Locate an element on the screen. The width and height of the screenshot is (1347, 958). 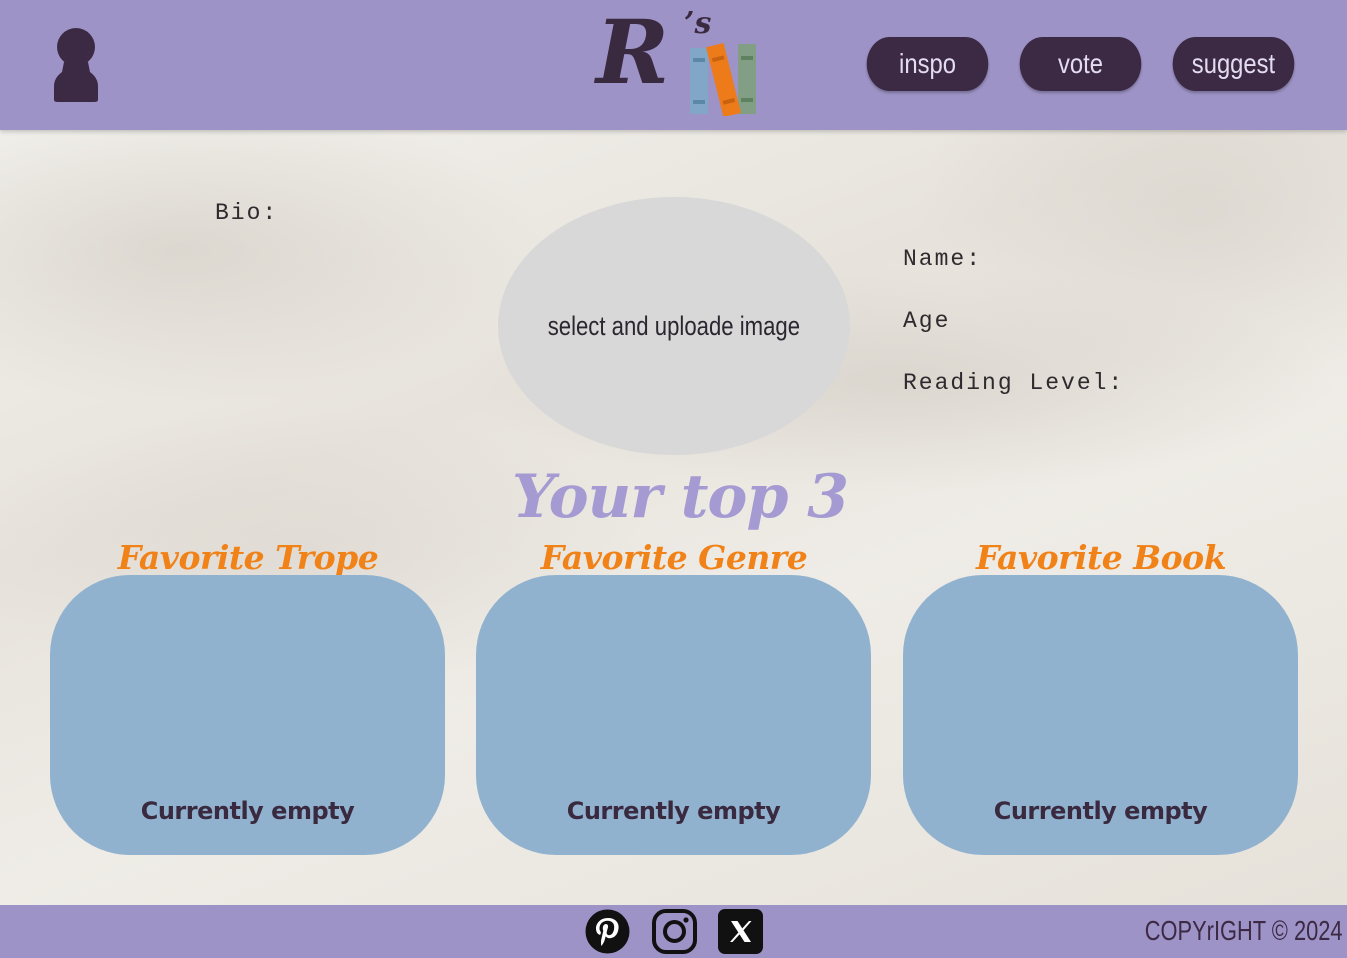
favorite-trope-card: Currently empty is located at coordinates (247, 715).